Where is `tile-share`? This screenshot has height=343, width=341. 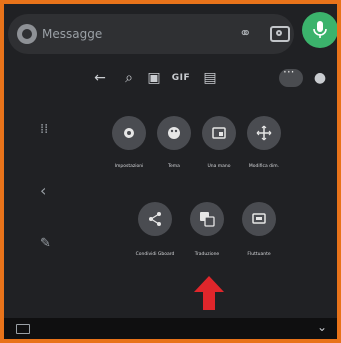 tile-share is located at coordinates (155, 219).